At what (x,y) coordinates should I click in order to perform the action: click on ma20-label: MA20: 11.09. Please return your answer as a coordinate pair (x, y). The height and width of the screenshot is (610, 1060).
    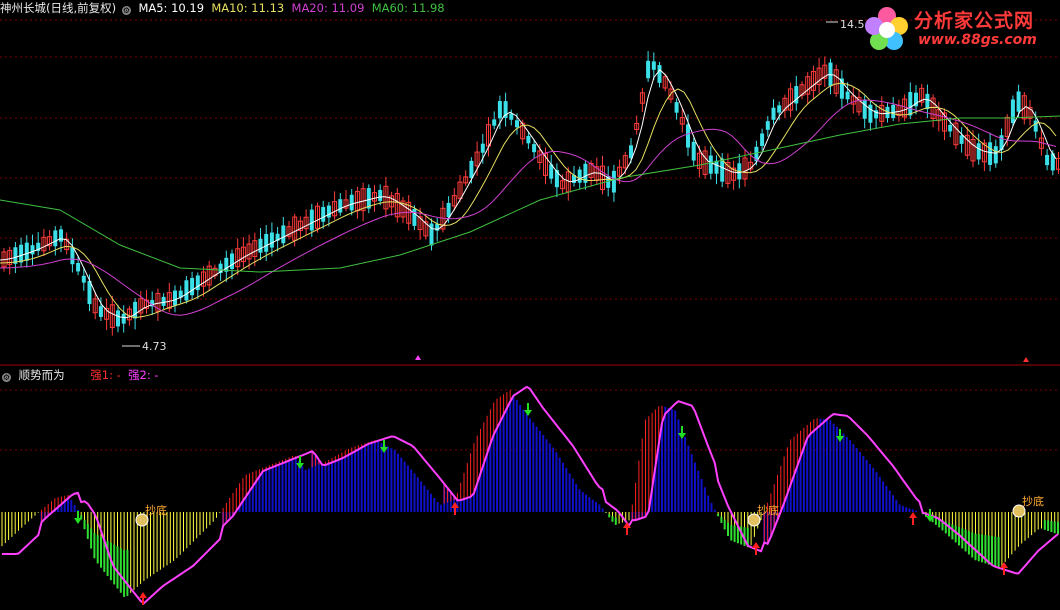
    Looking at the image, I should click on (328, 8).